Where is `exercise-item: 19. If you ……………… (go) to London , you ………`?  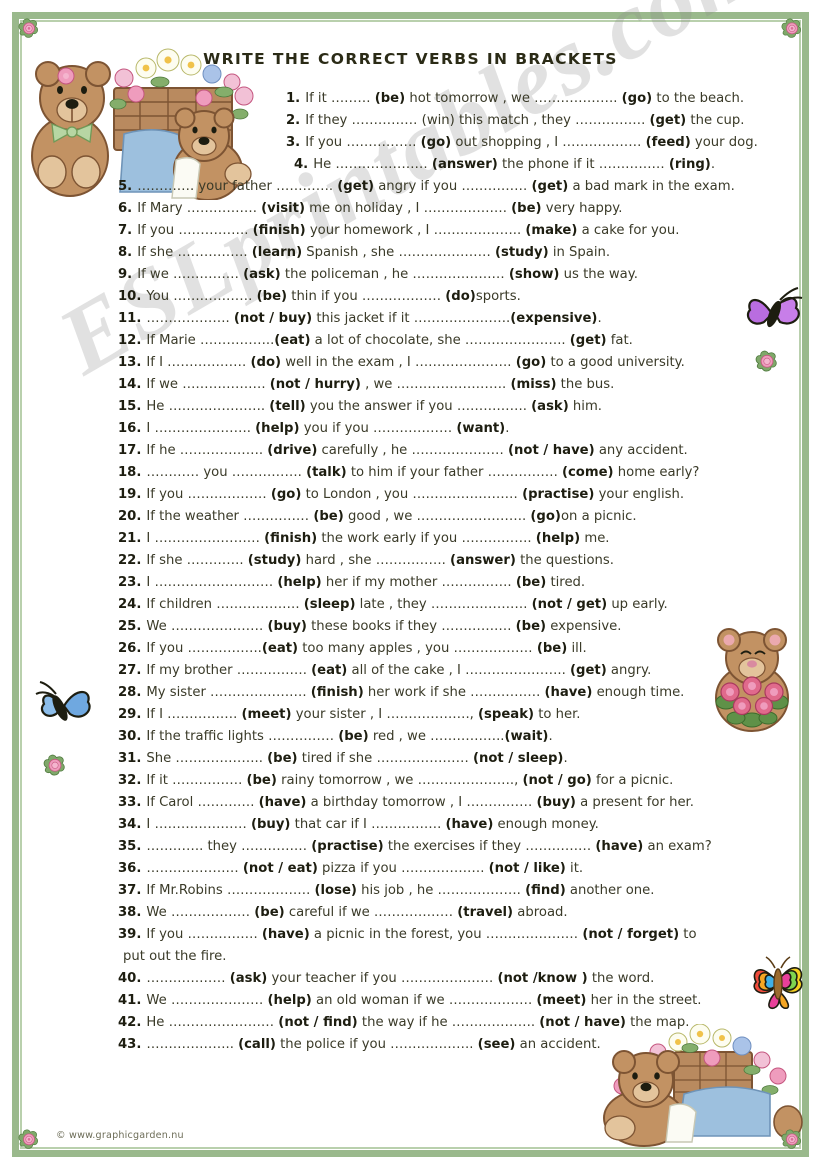 exercise-item: 19. If you ……………… (go) to London , you ……… is located at coordinates (413, 494).